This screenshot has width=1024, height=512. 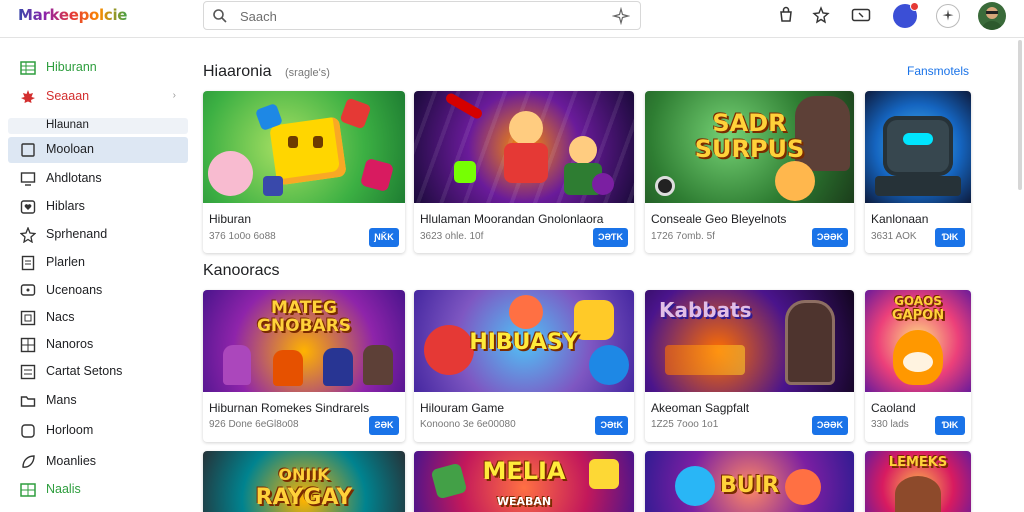 I want to click on app-meta: Konoono 3e 6e00080, so click(x=468, y=424).